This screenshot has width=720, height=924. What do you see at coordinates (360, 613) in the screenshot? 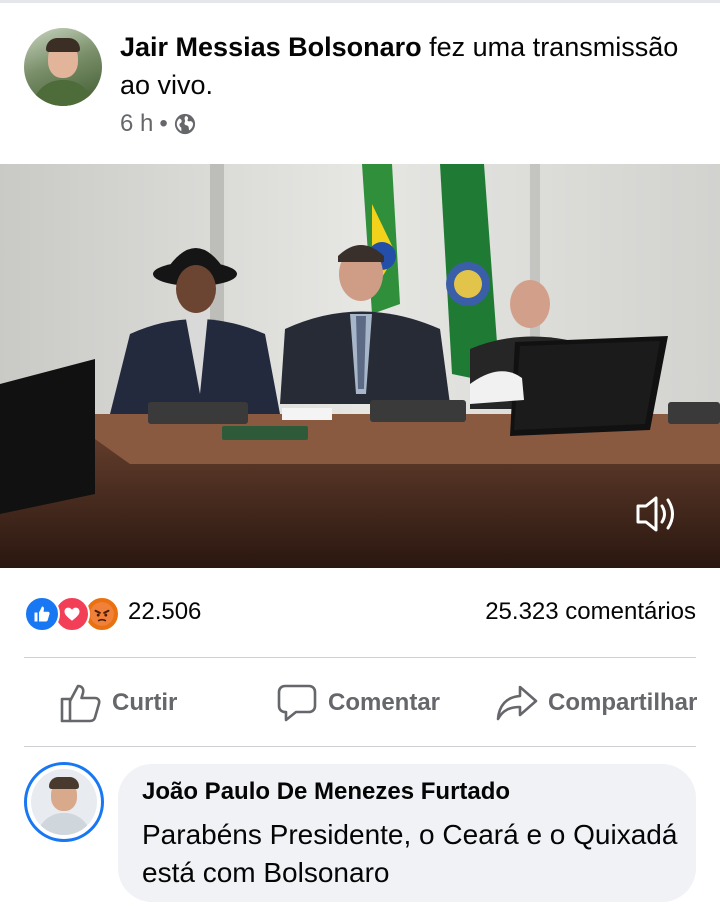
I see `reaction-summary: 22.506 25.323 comentários` at bounding box center [360, 613].